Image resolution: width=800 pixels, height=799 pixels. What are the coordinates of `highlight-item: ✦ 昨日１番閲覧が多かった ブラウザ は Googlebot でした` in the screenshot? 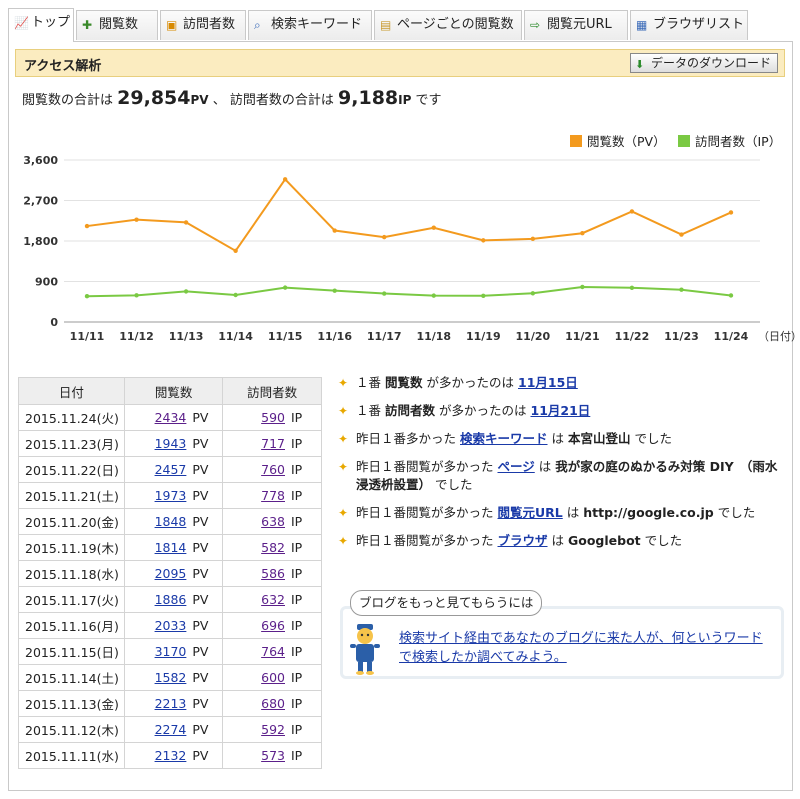 It's located at (561, 541).